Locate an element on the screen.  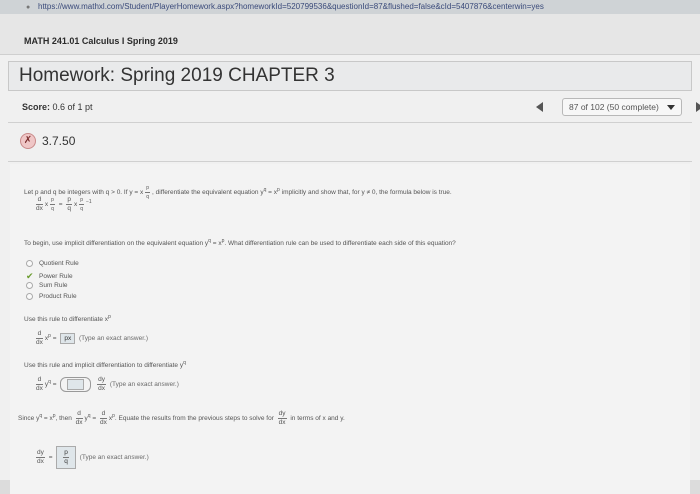
answer1-hint: (Type an exact answer.) is located at coordinates (114, 339).